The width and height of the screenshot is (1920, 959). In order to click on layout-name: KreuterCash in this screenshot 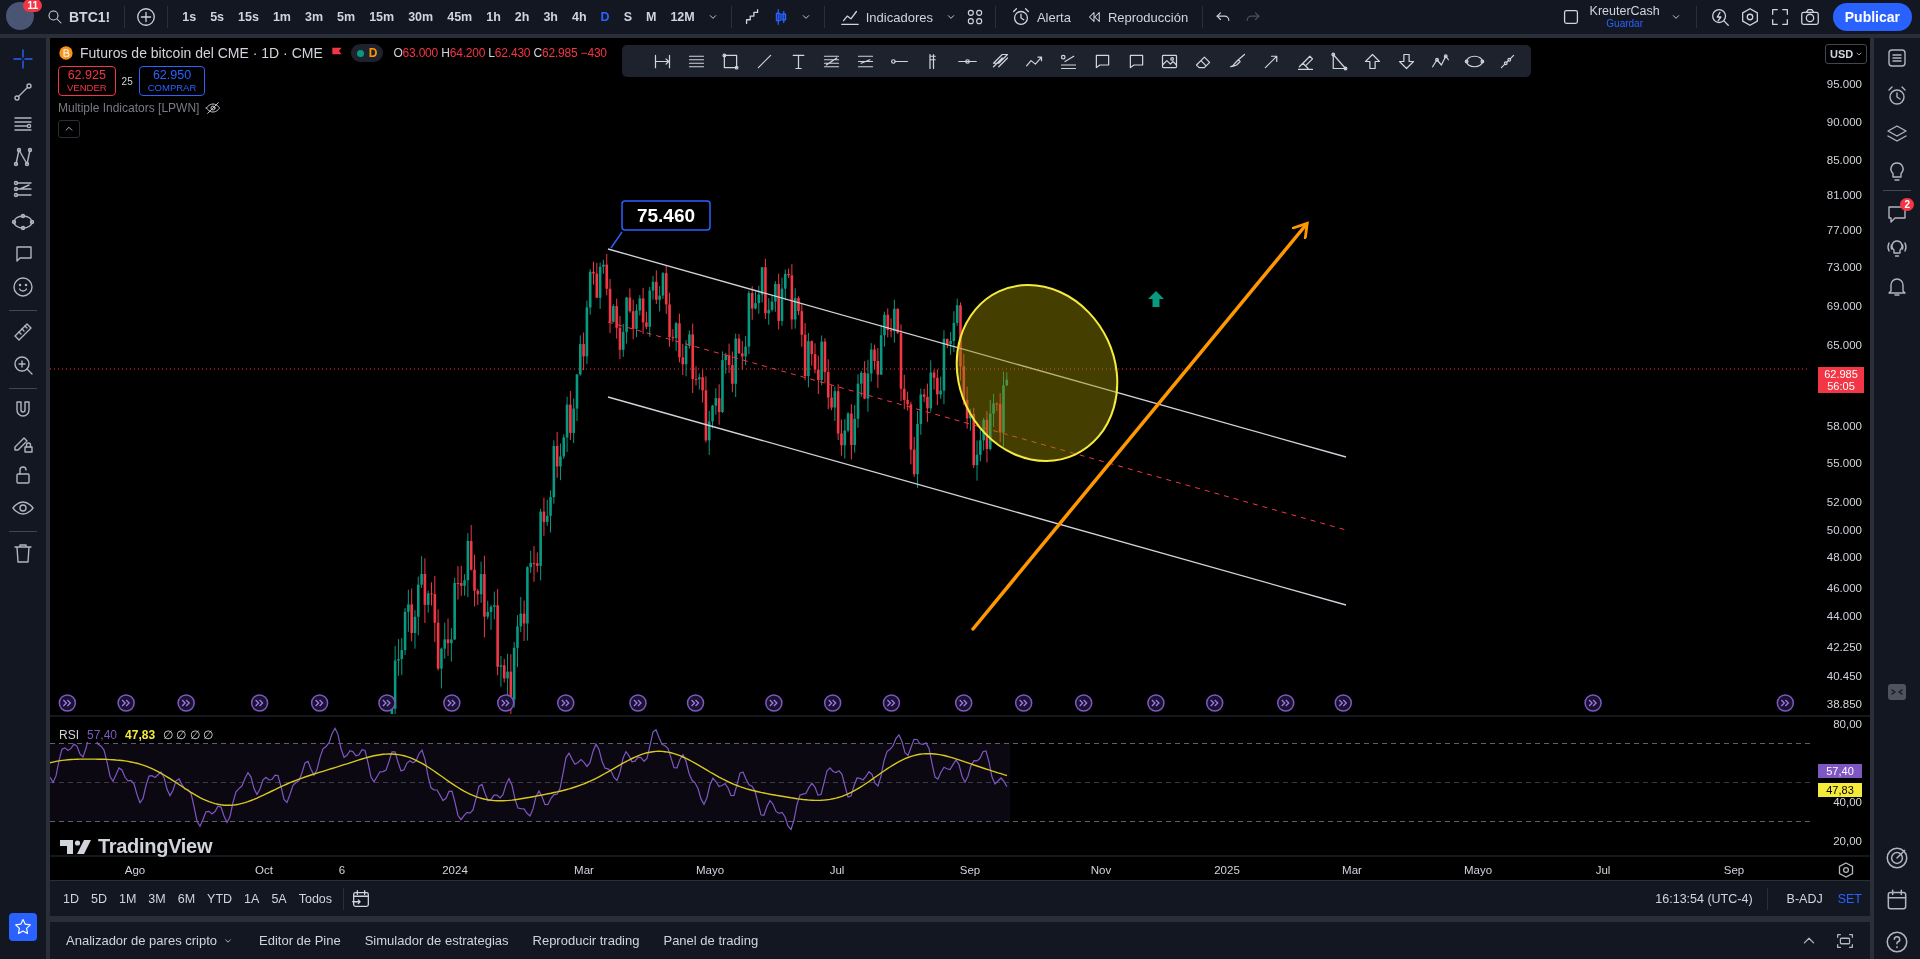, I will do `click(1624, 11)`.